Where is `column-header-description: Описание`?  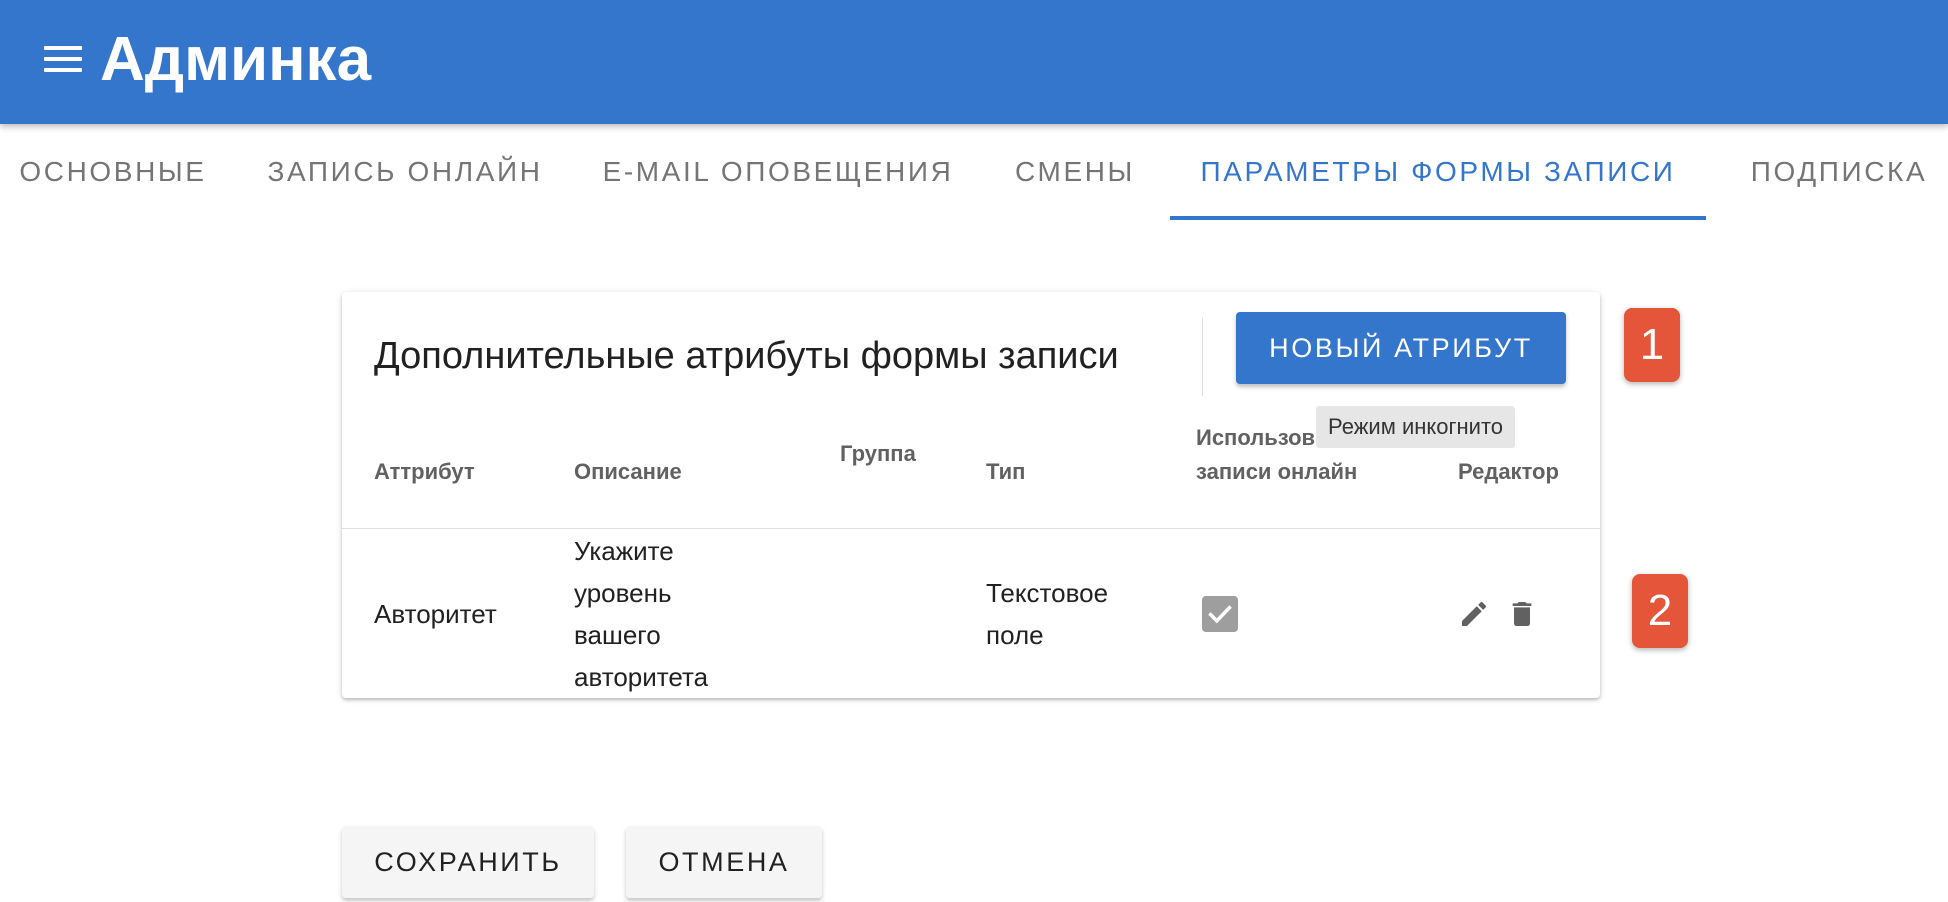
column-header-description: Описание is located at coordinates (628, 472).